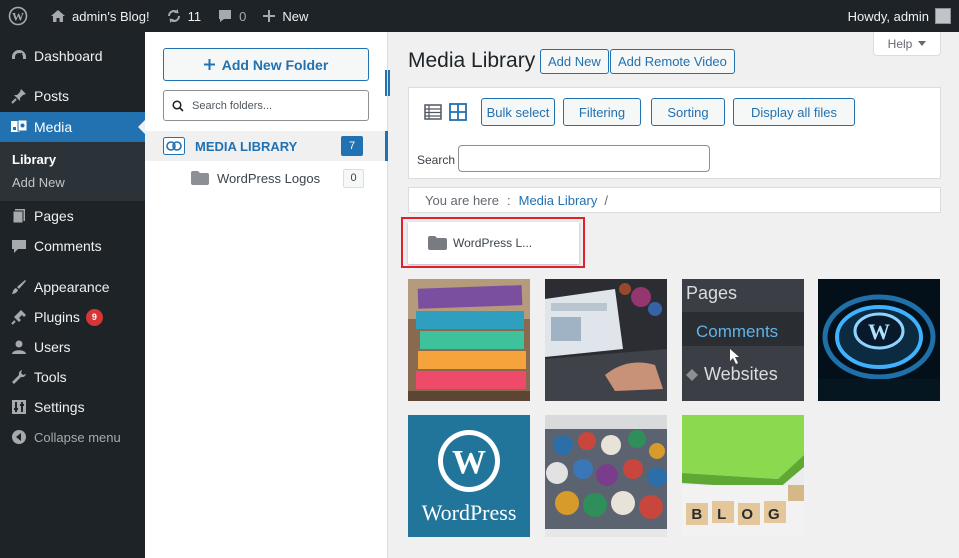 This screenshot has width=959, height=558. Describe the element at coordinates (19, 287) in the screenshot. I see `brush-icon` at that location.